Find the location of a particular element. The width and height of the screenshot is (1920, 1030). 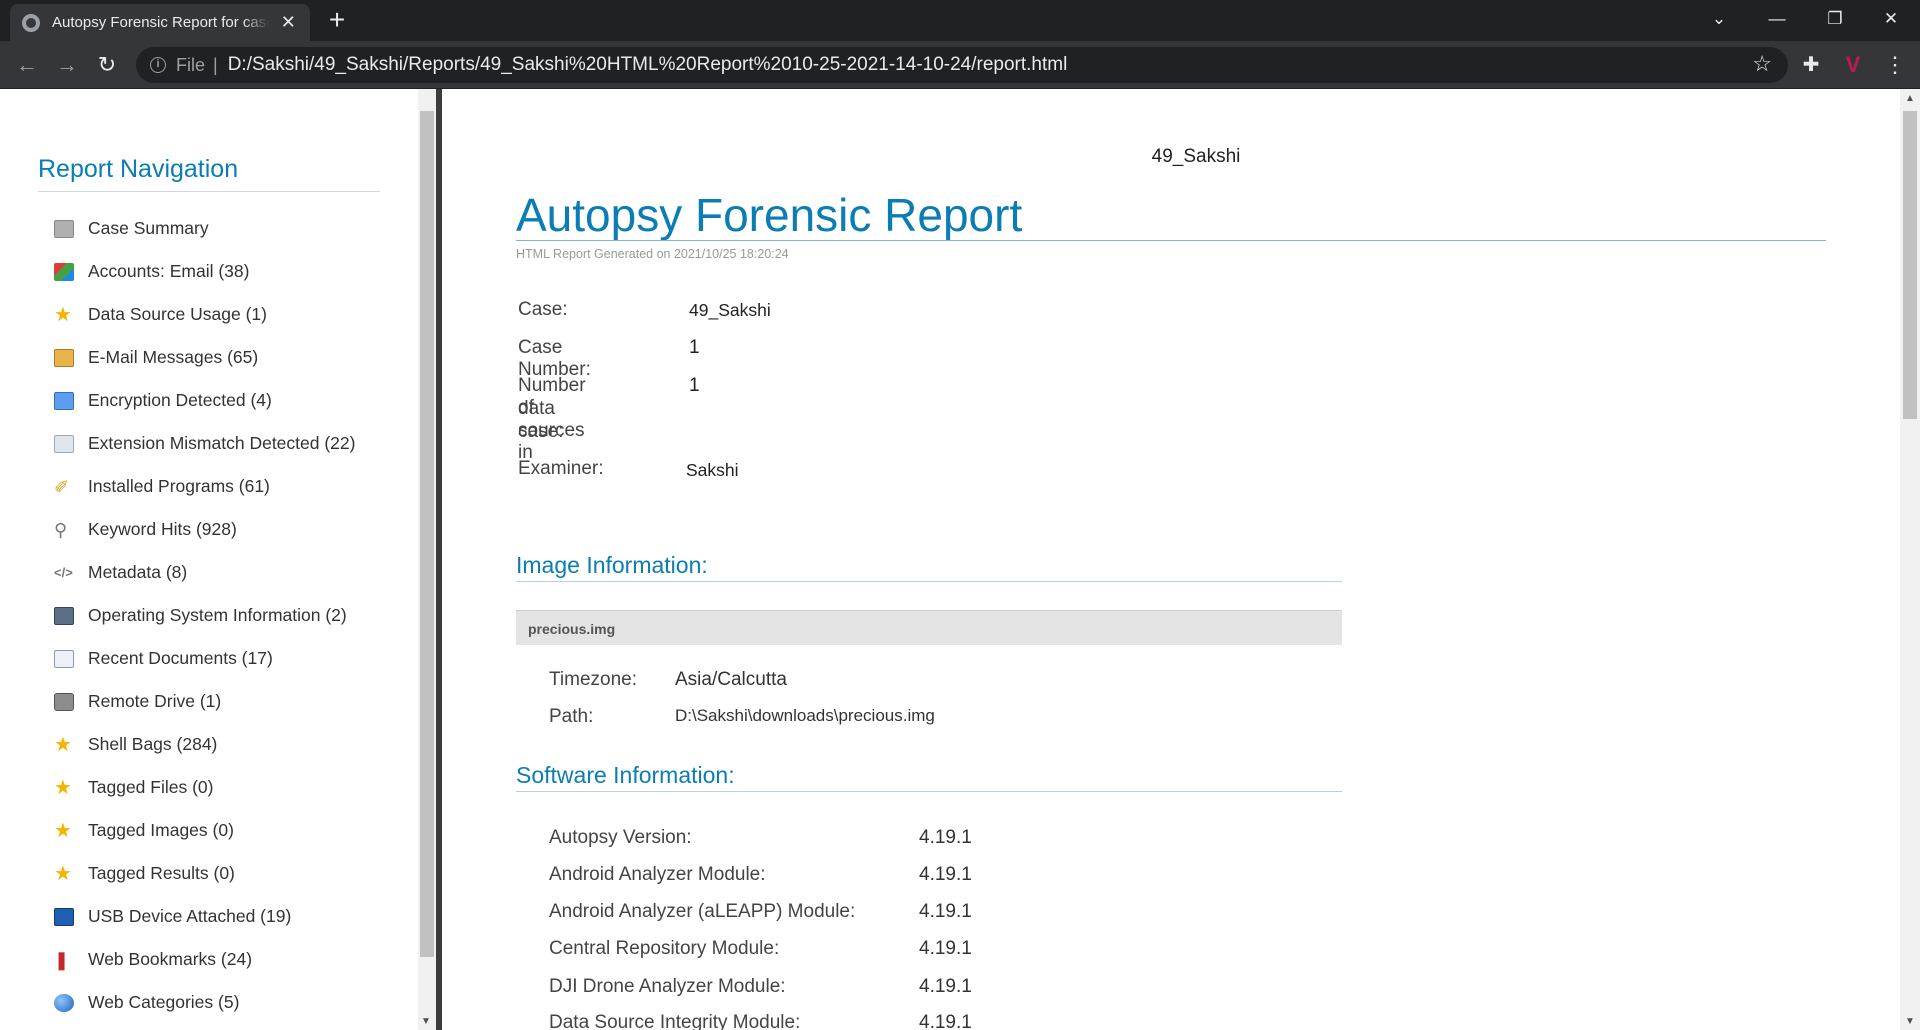

nav-item-label: Case Summary is located at coordinates (148, 228).